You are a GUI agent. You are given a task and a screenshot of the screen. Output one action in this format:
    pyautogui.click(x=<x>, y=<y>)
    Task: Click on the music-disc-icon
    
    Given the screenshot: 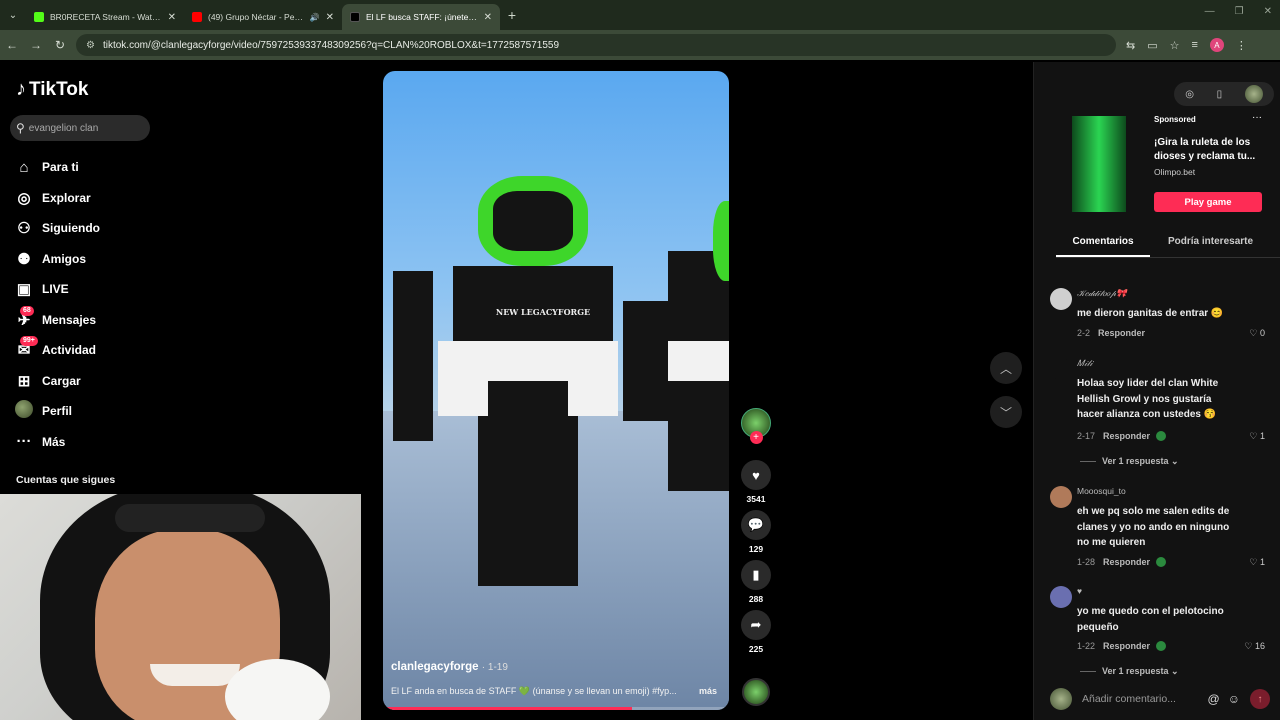 What is the action you would take?
    pyautogui.click(x=756, y=692)
    